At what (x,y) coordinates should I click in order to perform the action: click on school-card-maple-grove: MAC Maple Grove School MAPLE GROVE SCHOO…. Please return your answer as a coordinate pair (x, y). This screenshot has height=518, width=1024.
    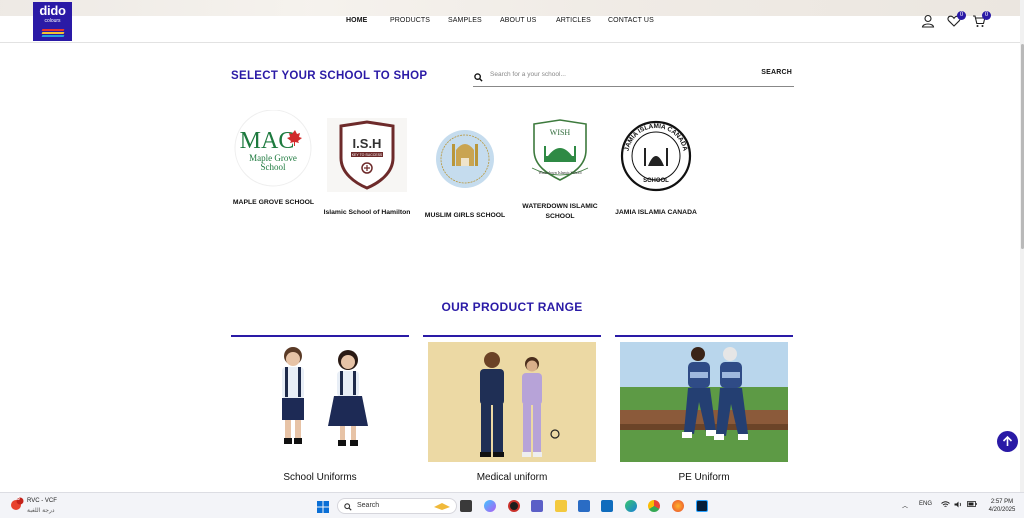
    Looking at the image, I should click on (273, 164).